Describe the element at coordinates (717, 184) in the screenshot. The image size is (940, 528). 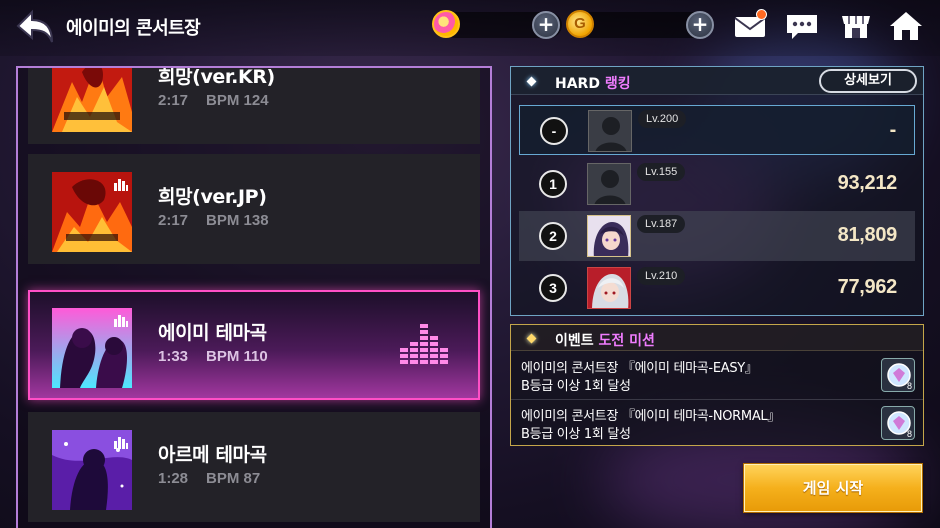
I see `ranking-row: 1 Lv.155 93,212` at that location.